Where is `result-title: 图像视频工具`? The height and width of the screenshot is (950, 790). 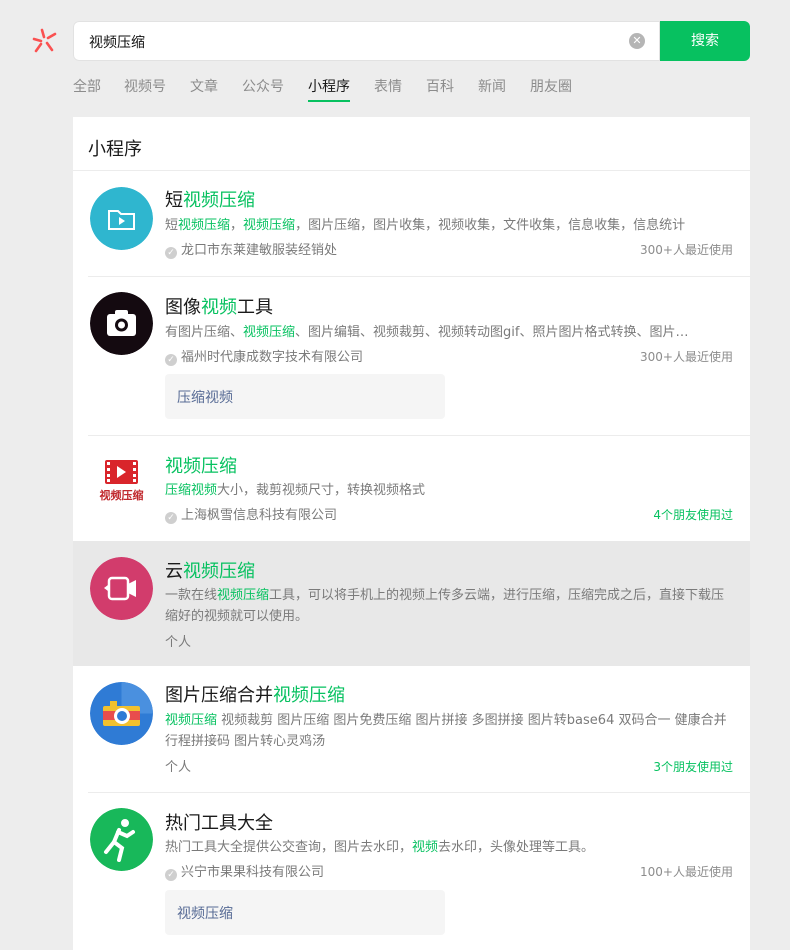
result-title: 图像视频工具 is located at coordinates (219, 307).